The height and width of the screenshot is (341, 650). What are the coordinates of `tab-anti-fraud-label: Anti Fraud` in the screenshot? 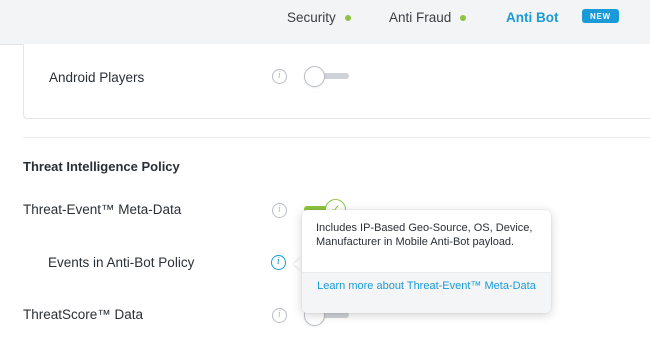 It's located at (420, 17).